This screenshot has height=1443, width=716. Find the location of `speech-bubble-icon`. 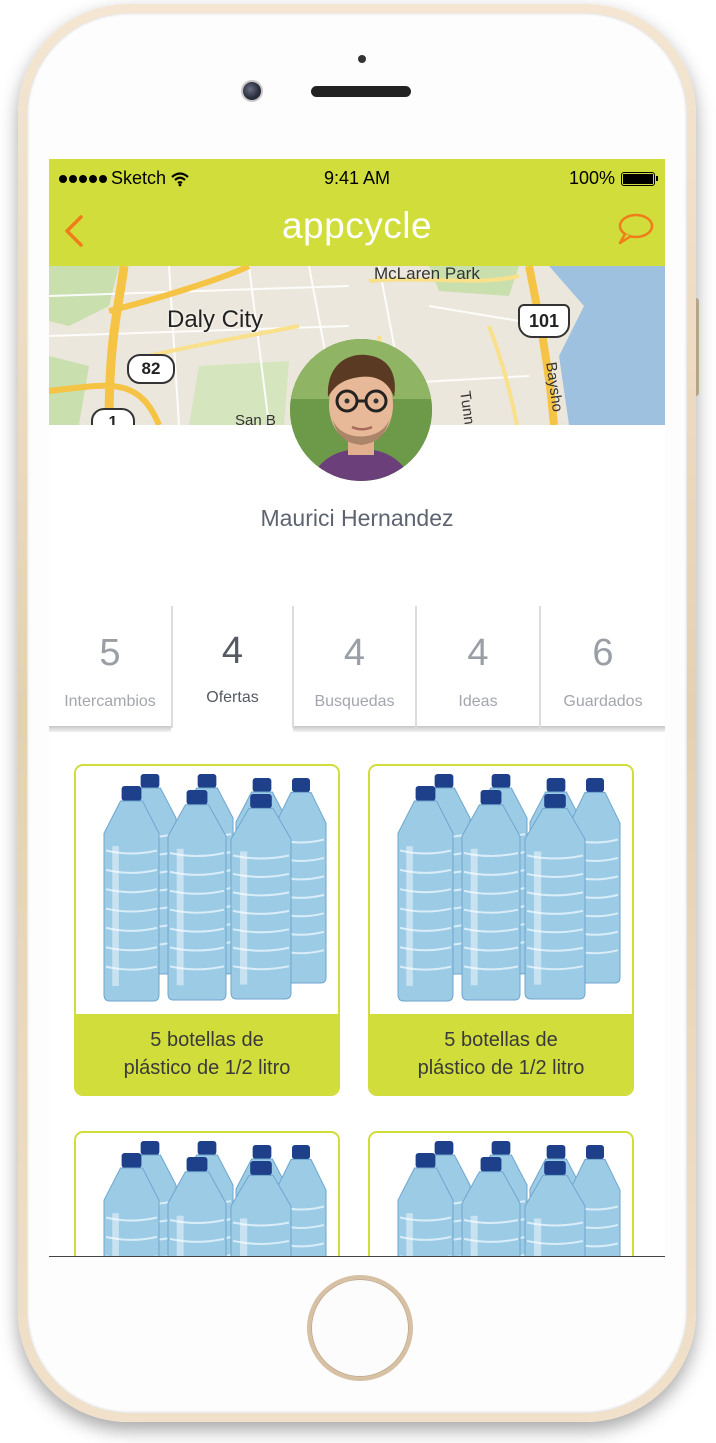

speech-bubble-icon is located at coordinates (635, 229).